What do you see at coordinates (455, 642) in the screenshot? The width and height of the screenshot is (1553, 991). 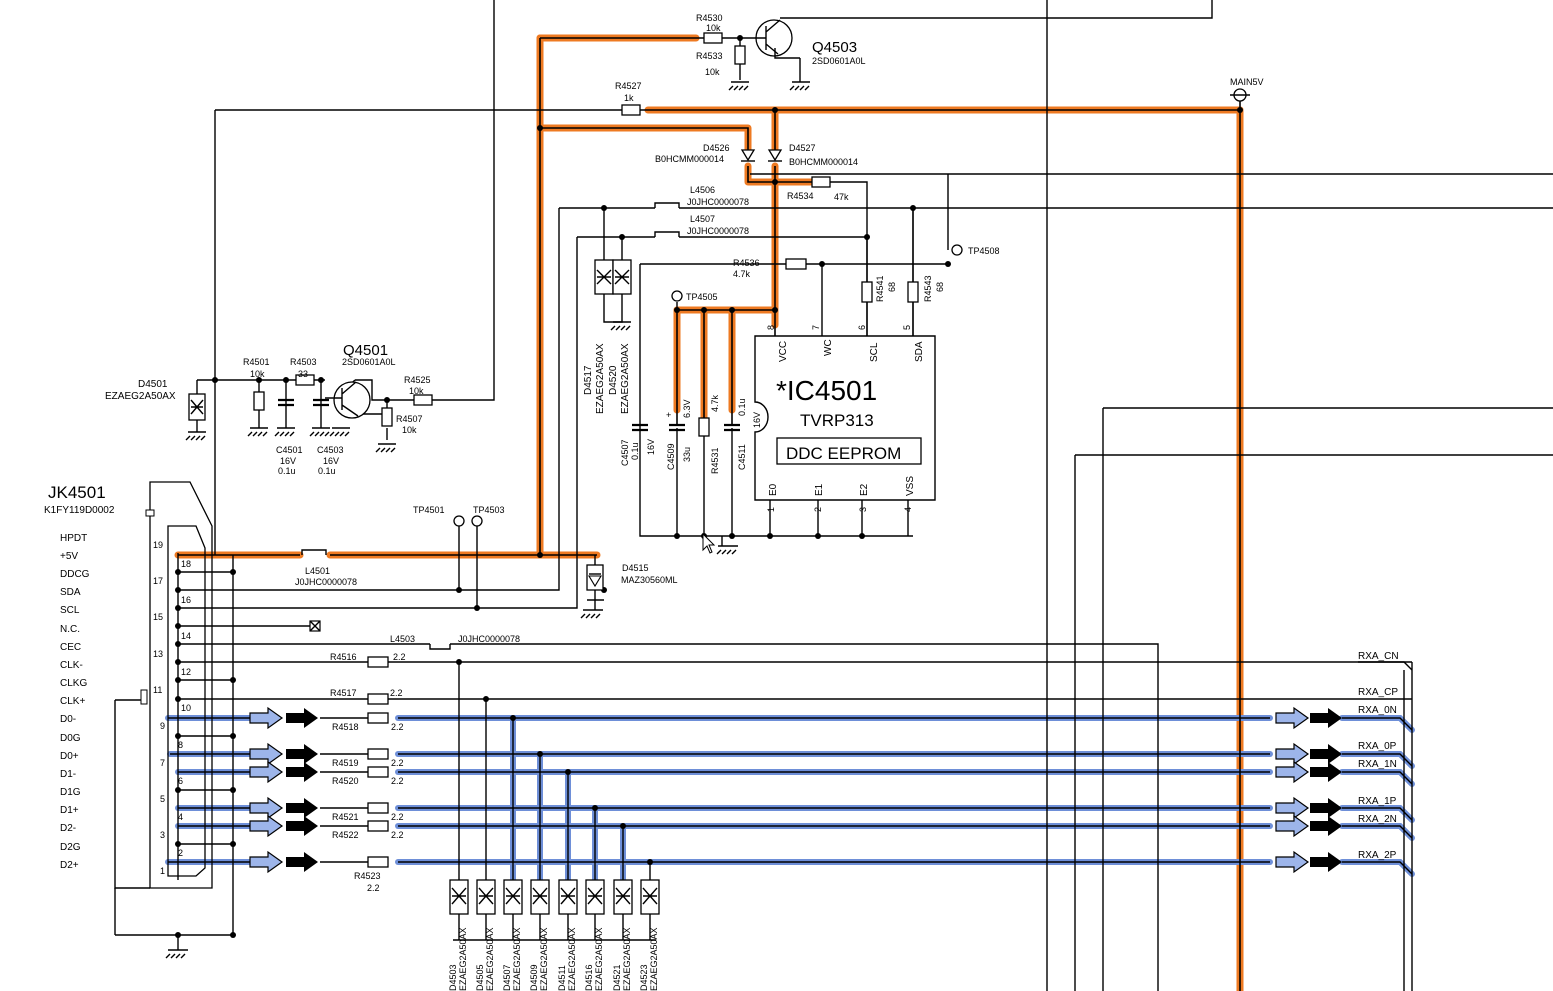 I see `inductor-l4503: L4503 J0JHC0000078` at bounding box center [455, 642].